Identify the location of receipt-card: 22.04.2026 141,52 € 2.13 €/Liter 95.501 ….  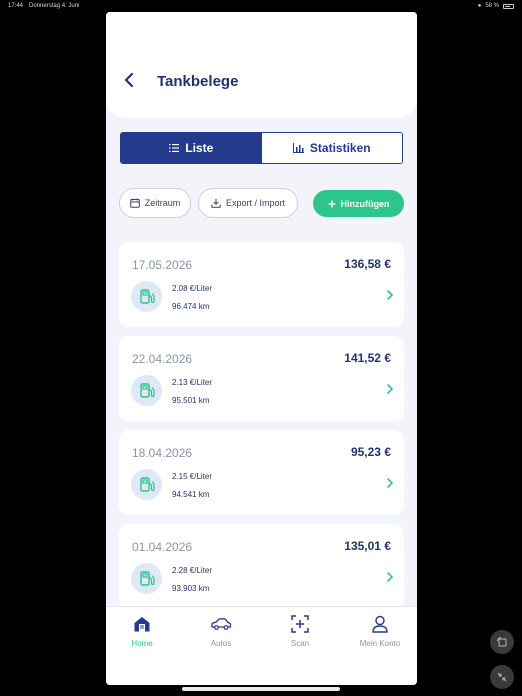
(261, 378).